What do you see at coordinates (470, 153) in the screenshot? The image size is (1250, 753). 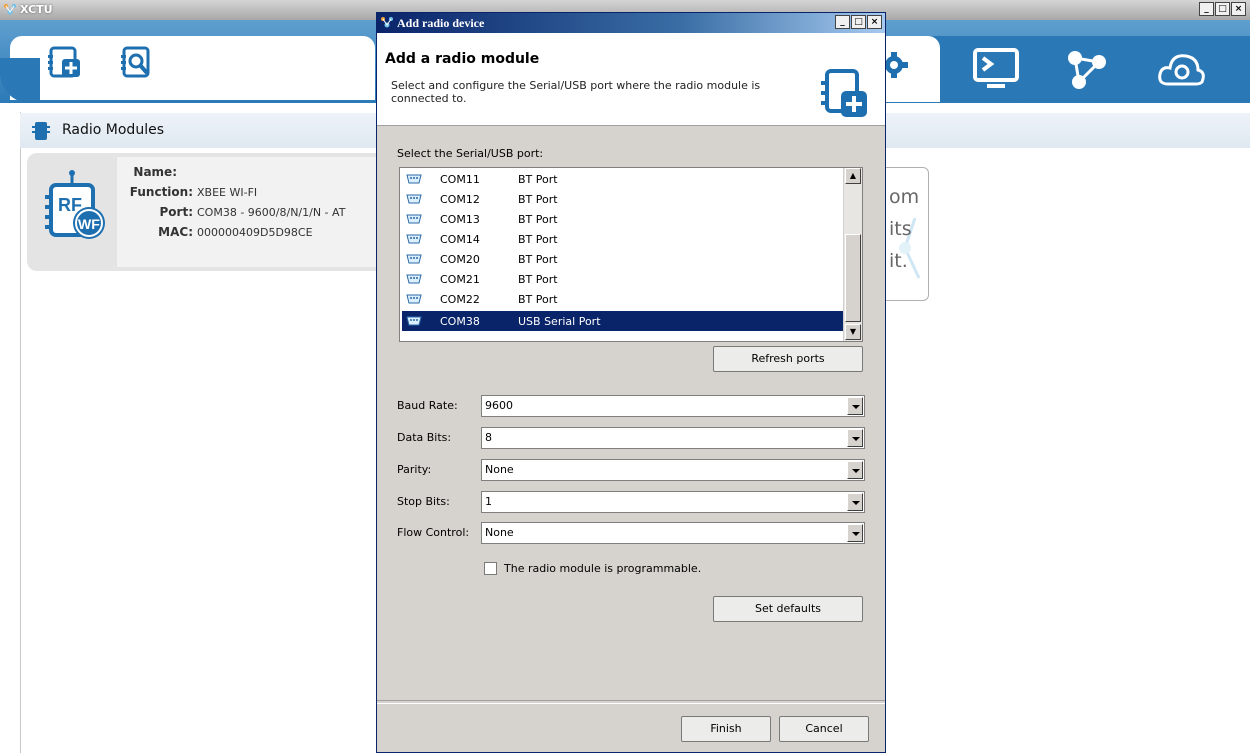 I see `port-list-label: Select the Serial/USB port:` at bounding box center [470, 153].